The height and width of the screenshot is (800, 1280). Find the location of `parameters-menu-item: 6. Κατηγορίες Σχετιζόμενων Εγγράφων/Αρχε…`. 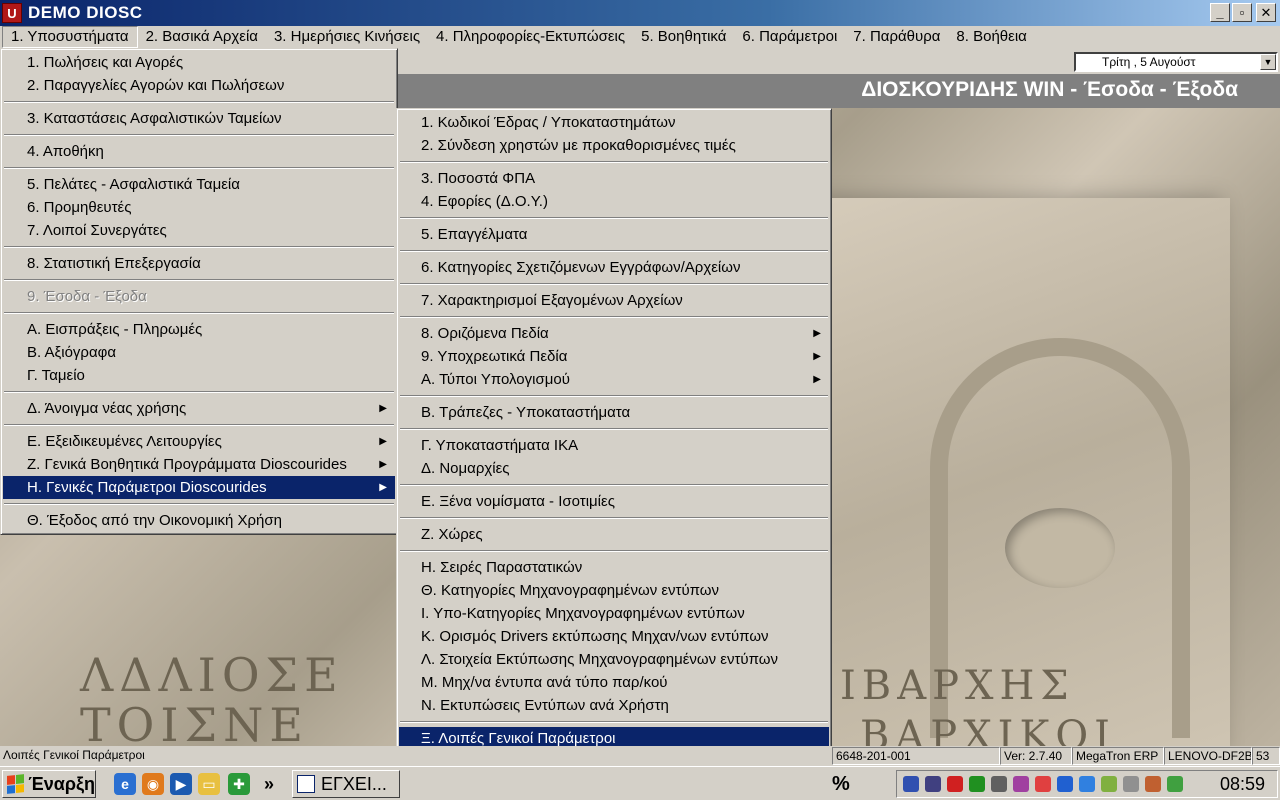

parameters-menu-item: 6. Κατηγορίες Σχετιζόμενων Εγγράφων/Αρχε… is located at coordinates (614, 267).